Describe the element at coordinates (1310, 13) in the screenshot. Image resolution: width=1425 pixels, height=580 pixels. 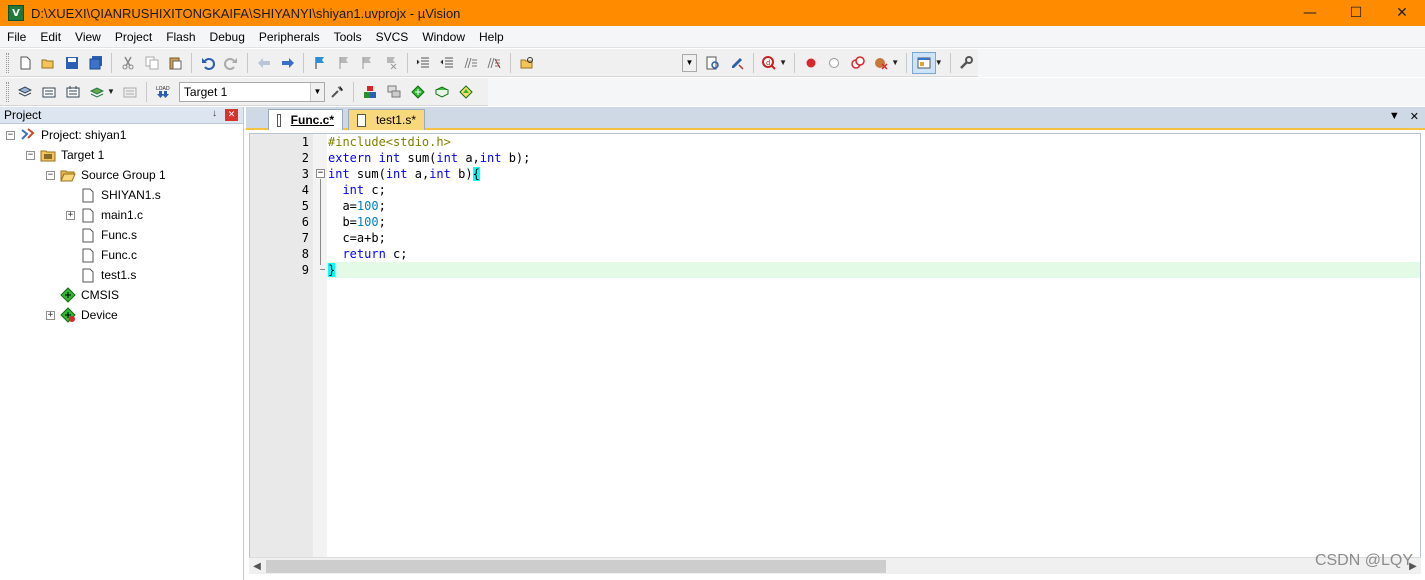
I see `minimize-button: —` at that location.